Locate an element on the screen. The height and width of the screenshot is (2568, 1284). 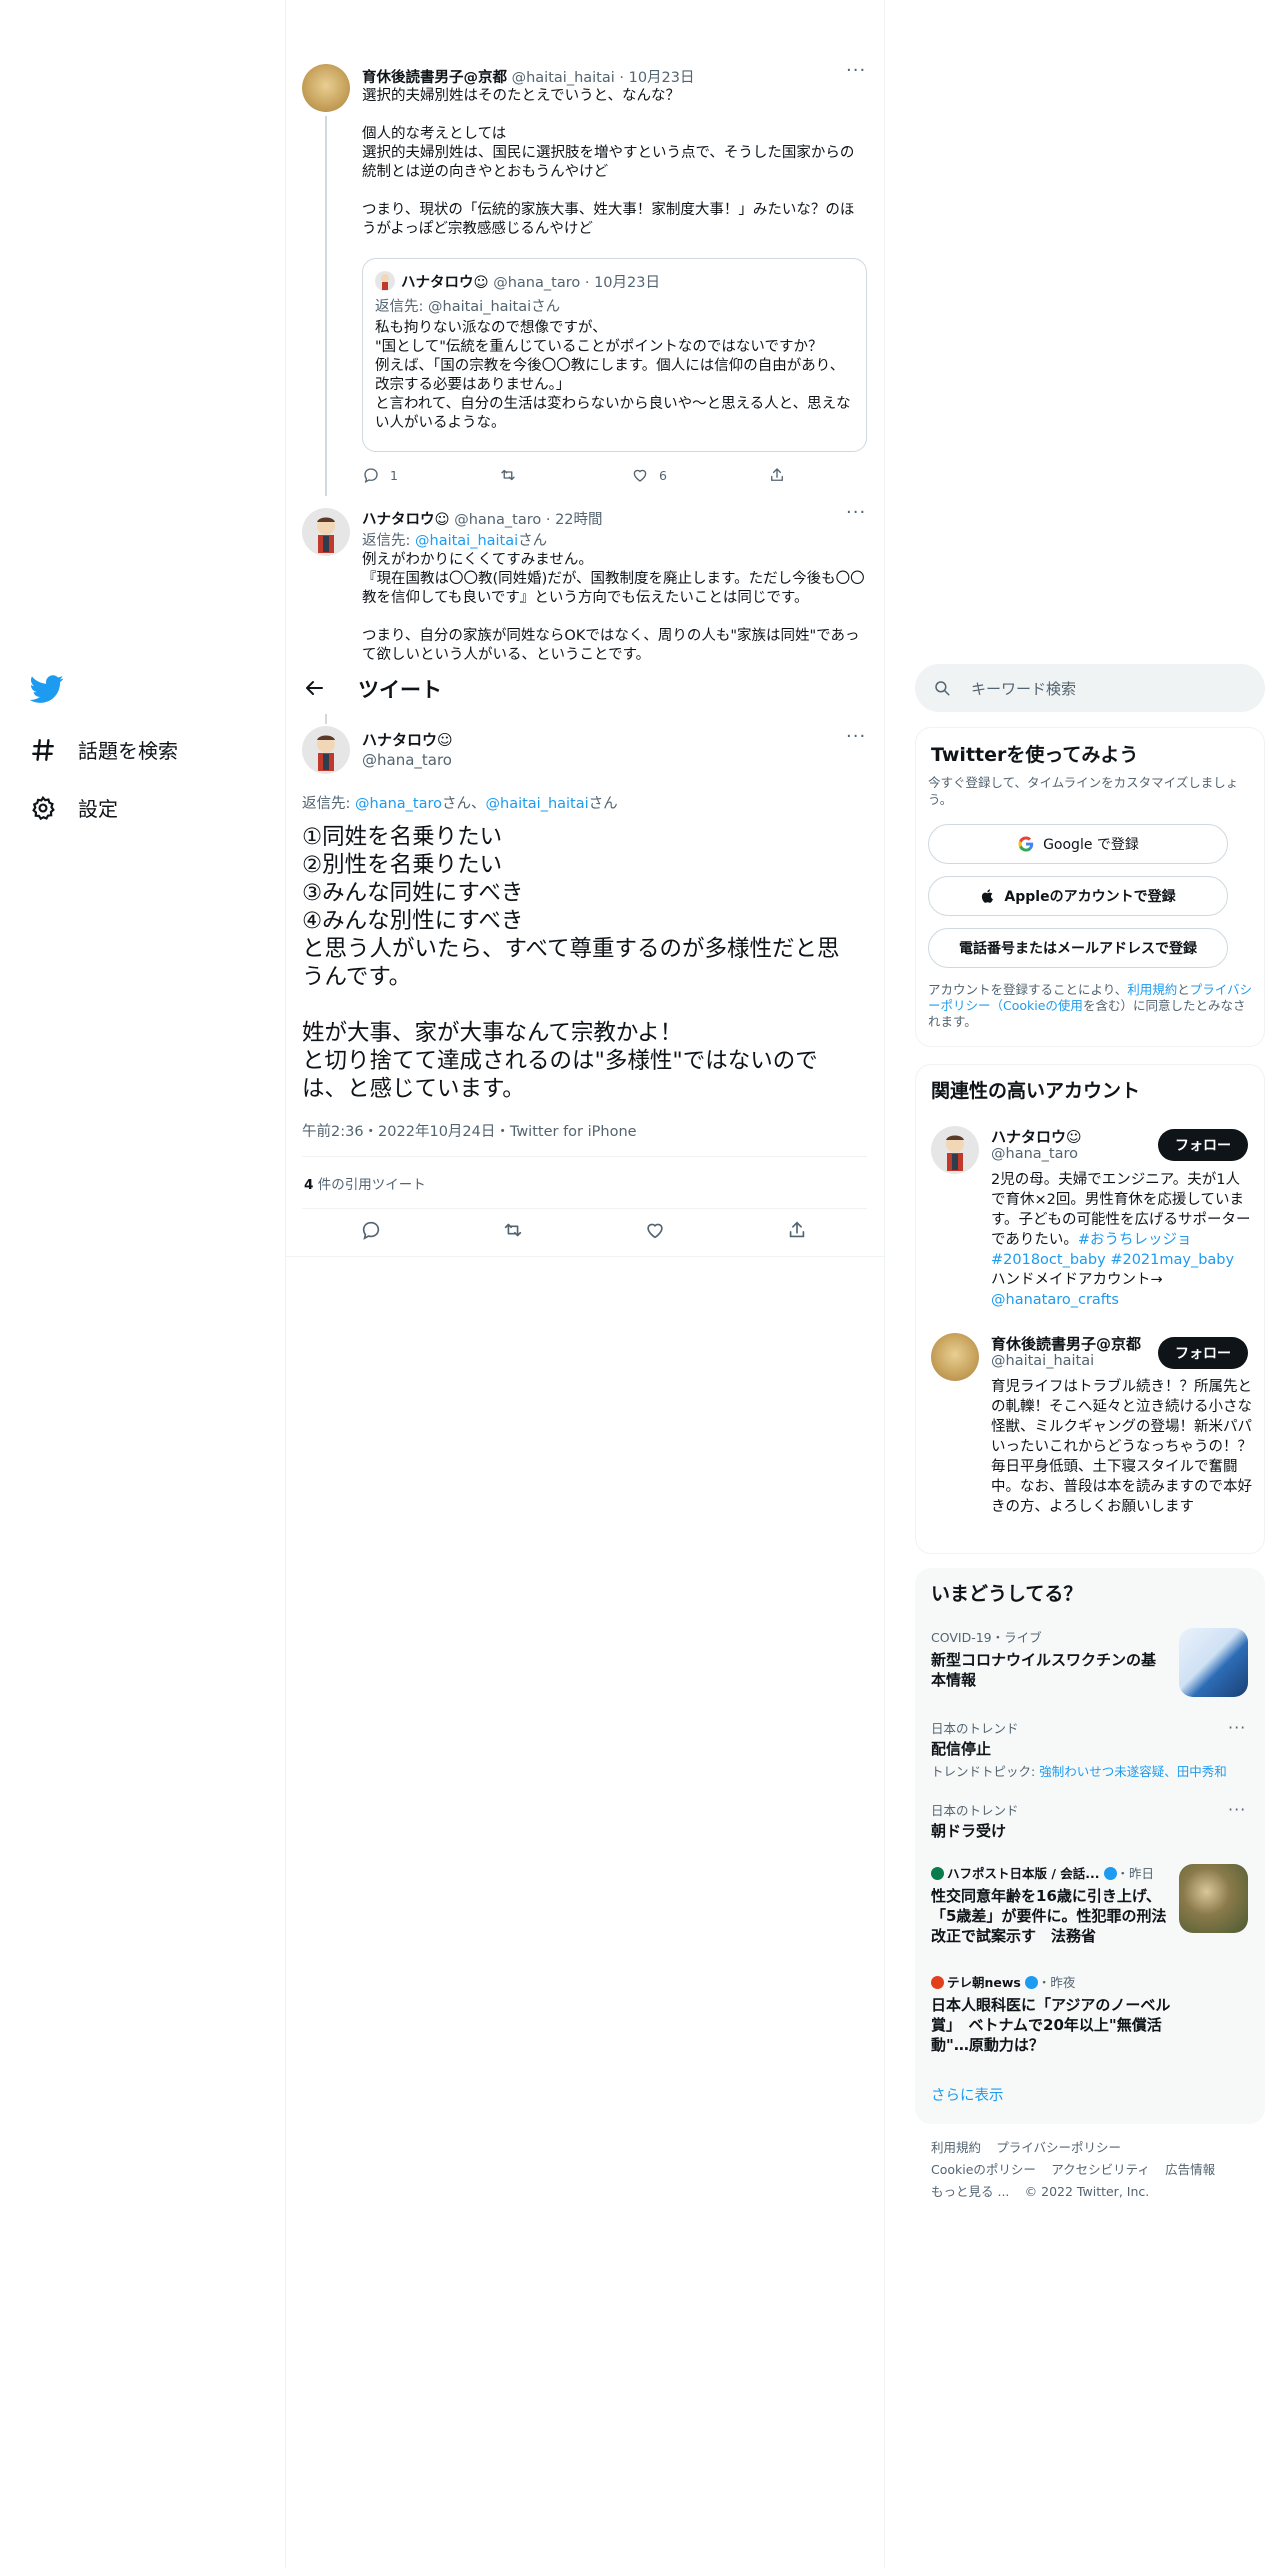
nav-settings-label: 設定 is located at coordinates (98, 809).